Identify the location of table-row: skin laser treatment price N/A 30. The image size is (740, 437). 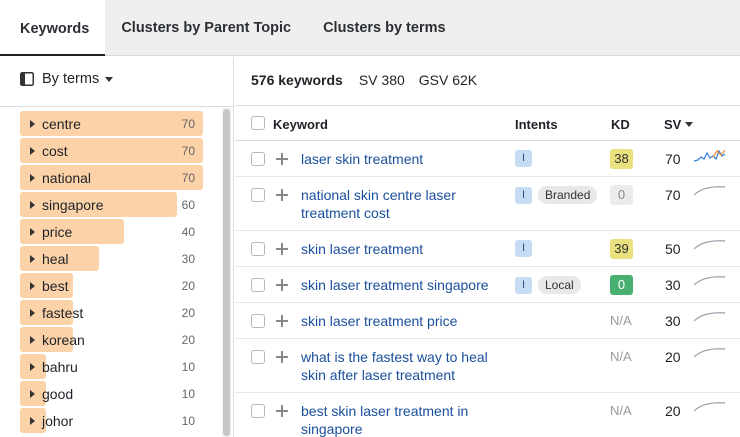
(487, 321).